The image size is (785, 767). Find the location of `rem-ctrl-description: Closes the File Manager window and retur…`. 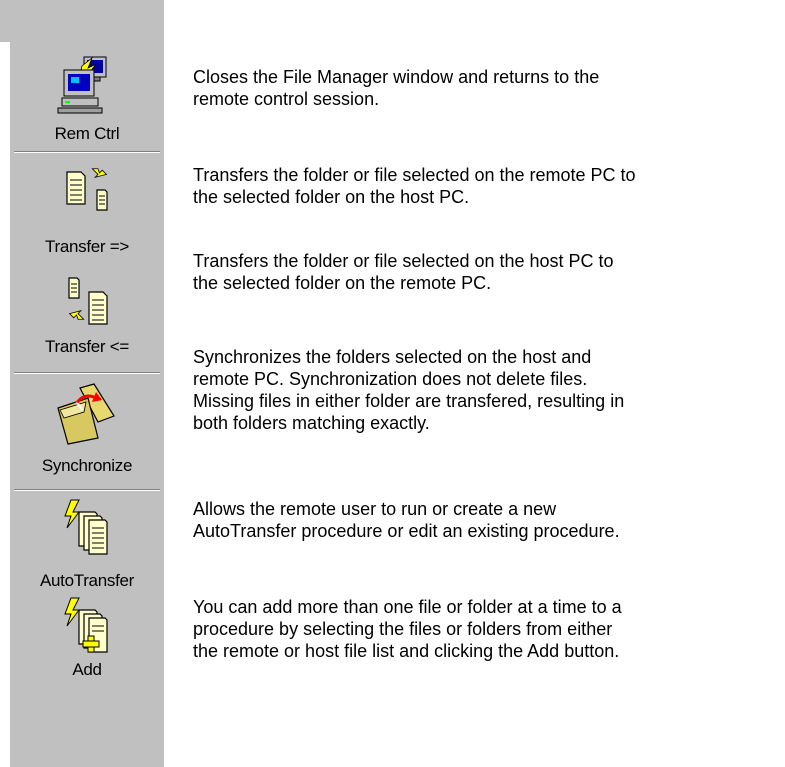

rem-ctrl-description: Closes the File Manager window and retur… is located at coordinates (396, 88).